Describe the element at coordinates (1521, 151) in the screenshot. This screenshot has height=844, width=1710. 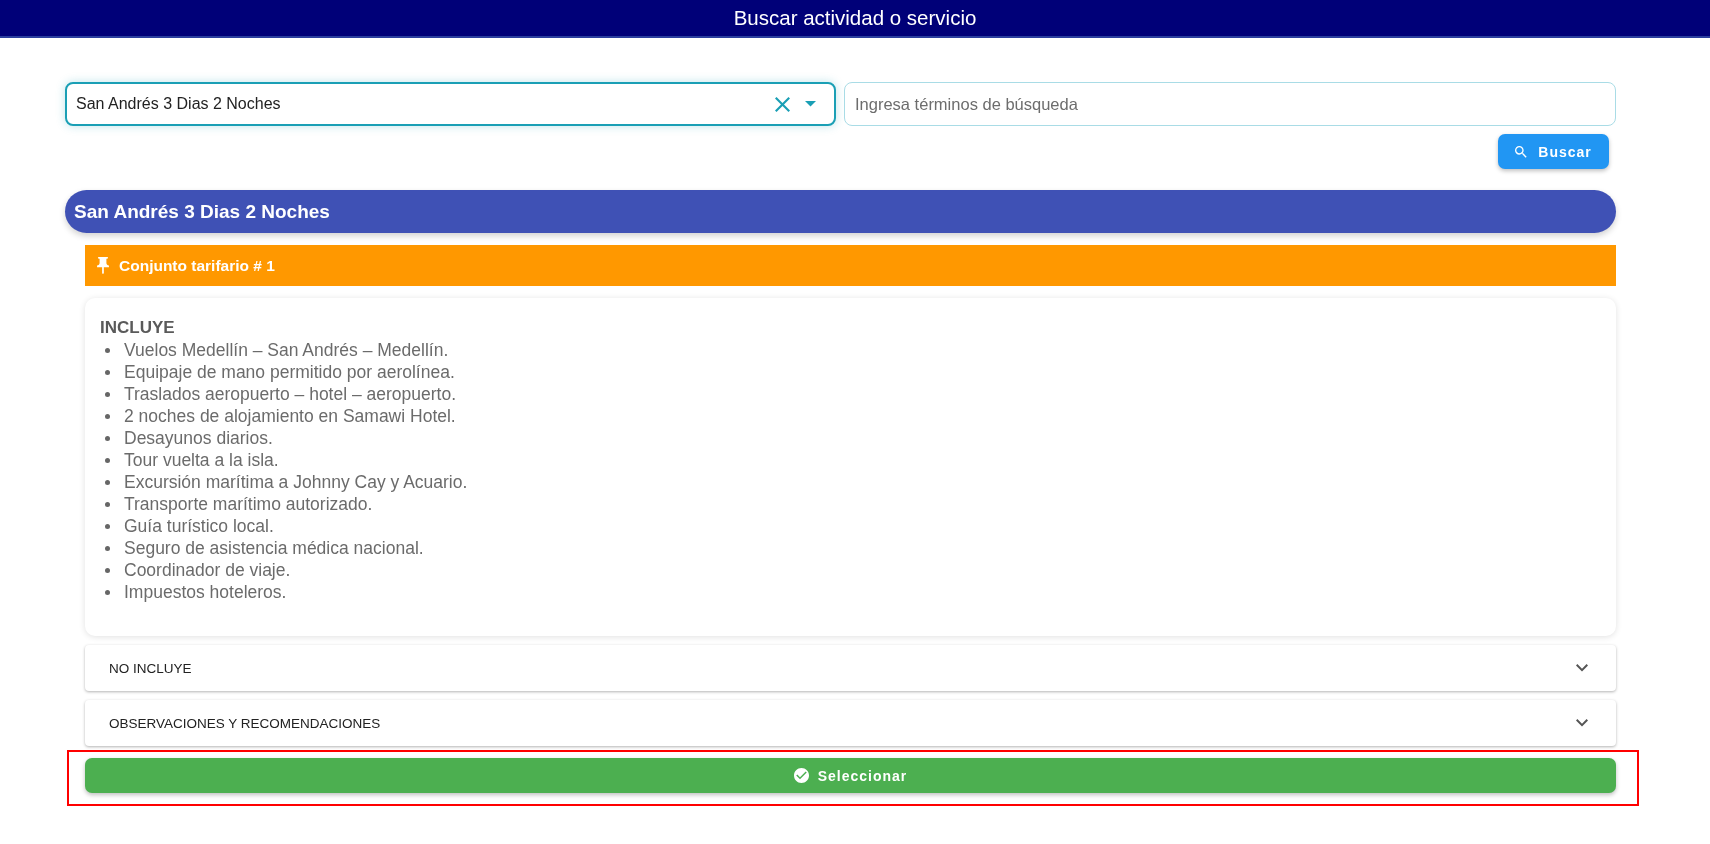
I see `search-icon` at that location.